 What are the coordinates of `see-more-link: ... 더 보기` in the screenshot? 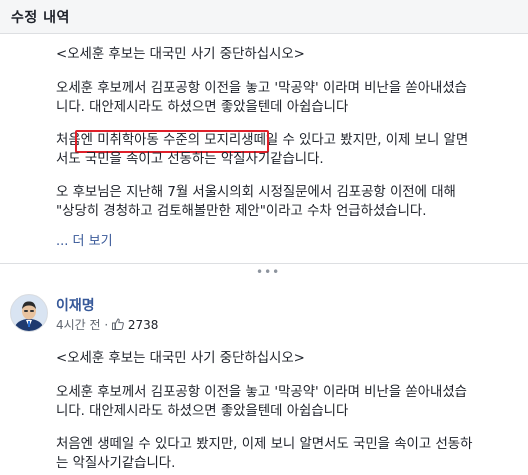 It's located at (84, 239).